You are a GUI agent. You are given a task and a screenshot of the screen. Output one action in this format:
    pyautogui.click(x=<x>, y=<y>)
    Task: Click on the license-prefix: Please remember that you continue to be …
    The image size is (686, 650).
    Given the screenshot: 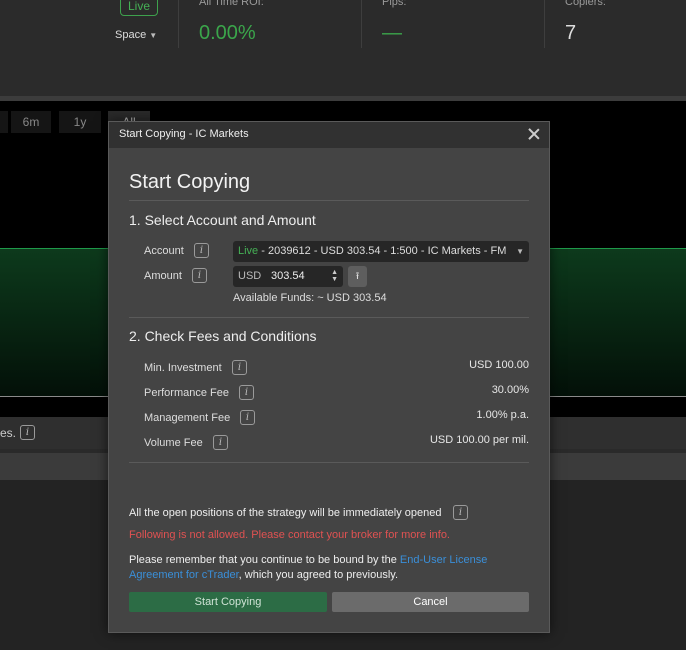 What is the action you would take?
    pyautogui.click(x=264, y=560)
    